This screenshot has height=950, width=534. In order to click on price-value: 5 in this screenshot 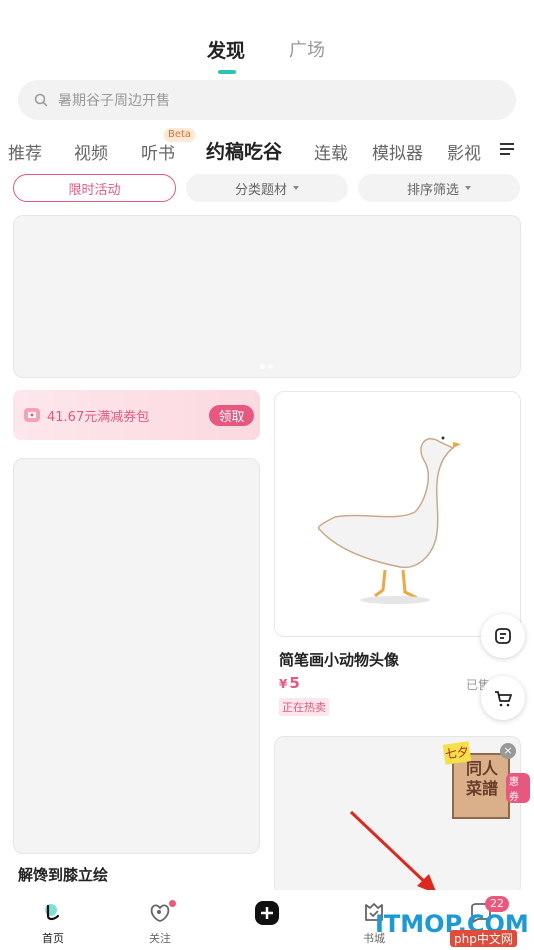, I will do `click(294, 683)`.